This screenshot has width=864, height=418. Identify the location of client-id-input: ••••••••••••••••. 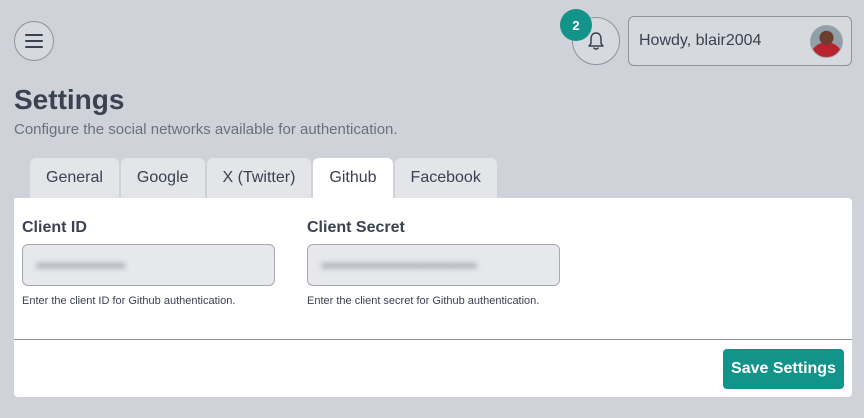
(148, 265).